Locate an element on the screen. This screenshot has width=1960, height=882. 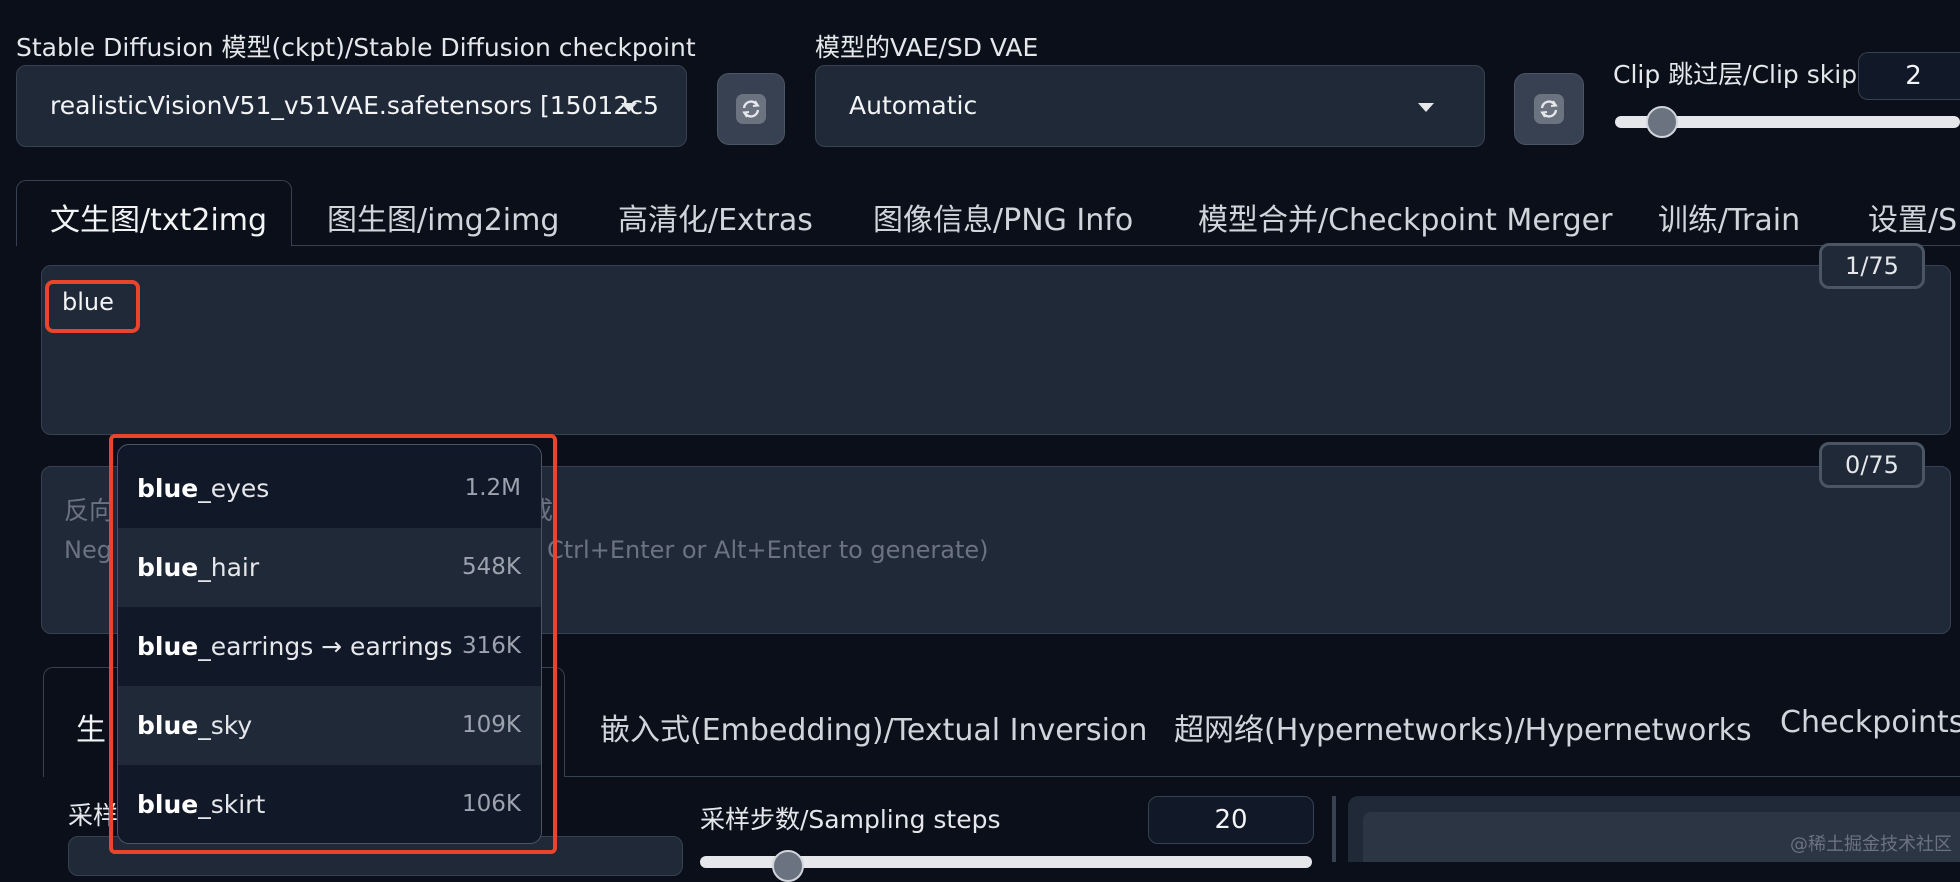
negative-token-counter: 0/75 is located at coordinates (1872, 465).